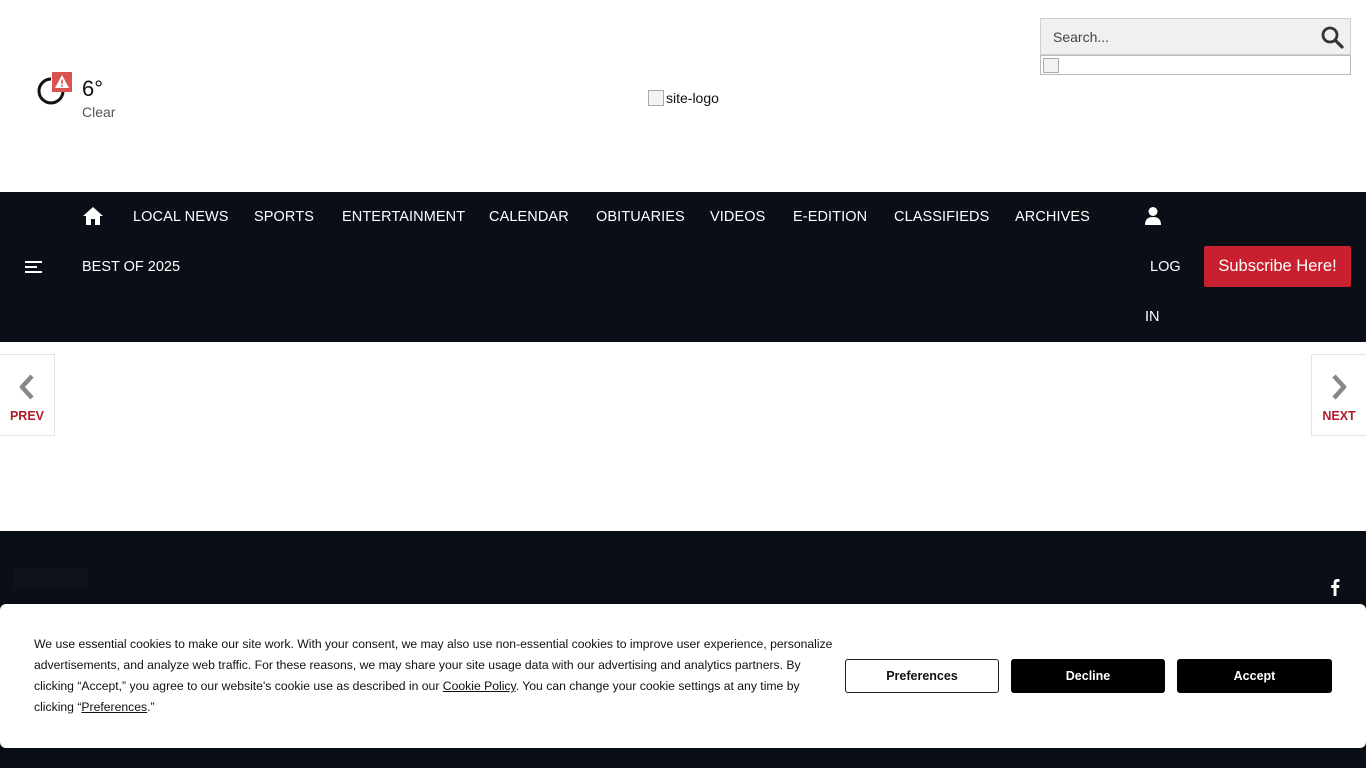 This screenshot has width=1366, height=768. I want to click on nav-item-archives: ARCHIVES, so click(1052, 217).